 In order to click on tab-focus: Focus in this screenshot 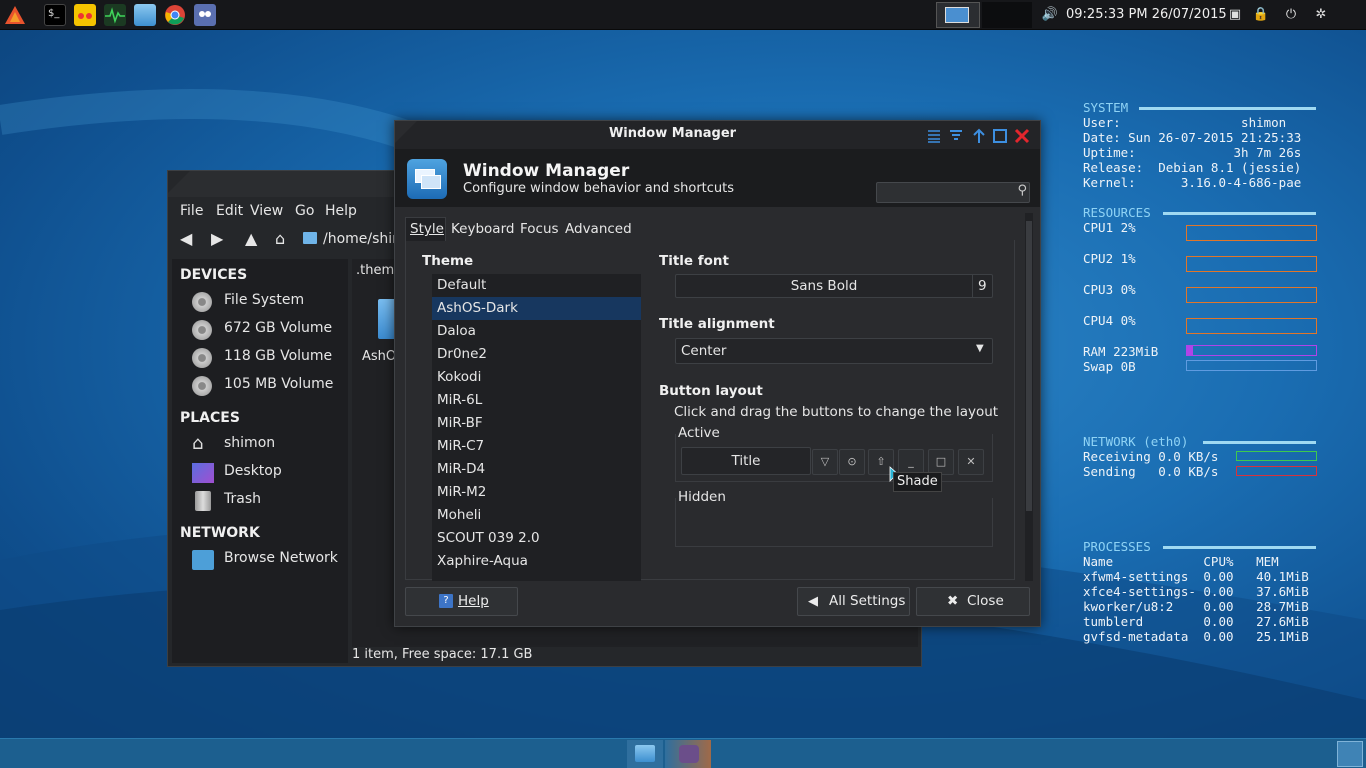, I will do `click(539, 229)`.